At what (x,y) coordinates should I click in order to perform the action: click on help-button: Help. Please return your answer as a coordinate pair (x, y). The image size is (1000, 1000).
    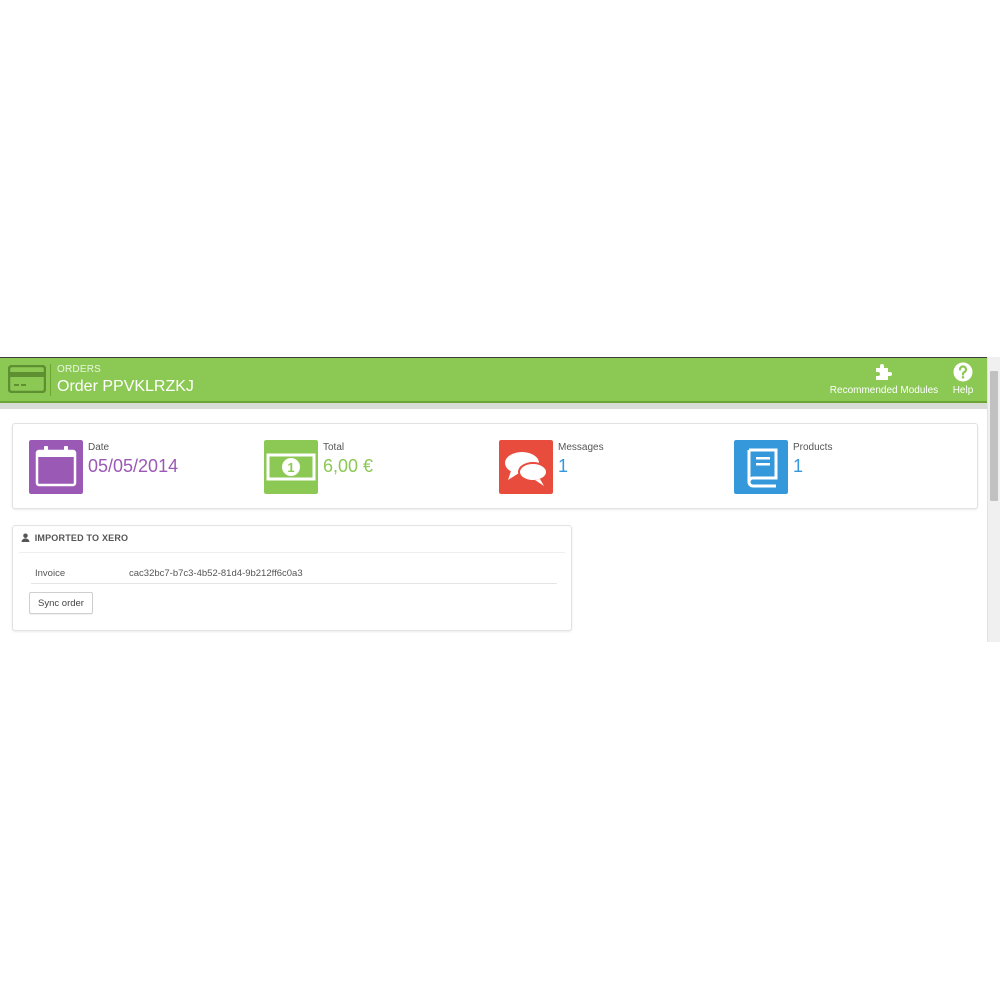
    Looking at the image, I should click on (963, 379).